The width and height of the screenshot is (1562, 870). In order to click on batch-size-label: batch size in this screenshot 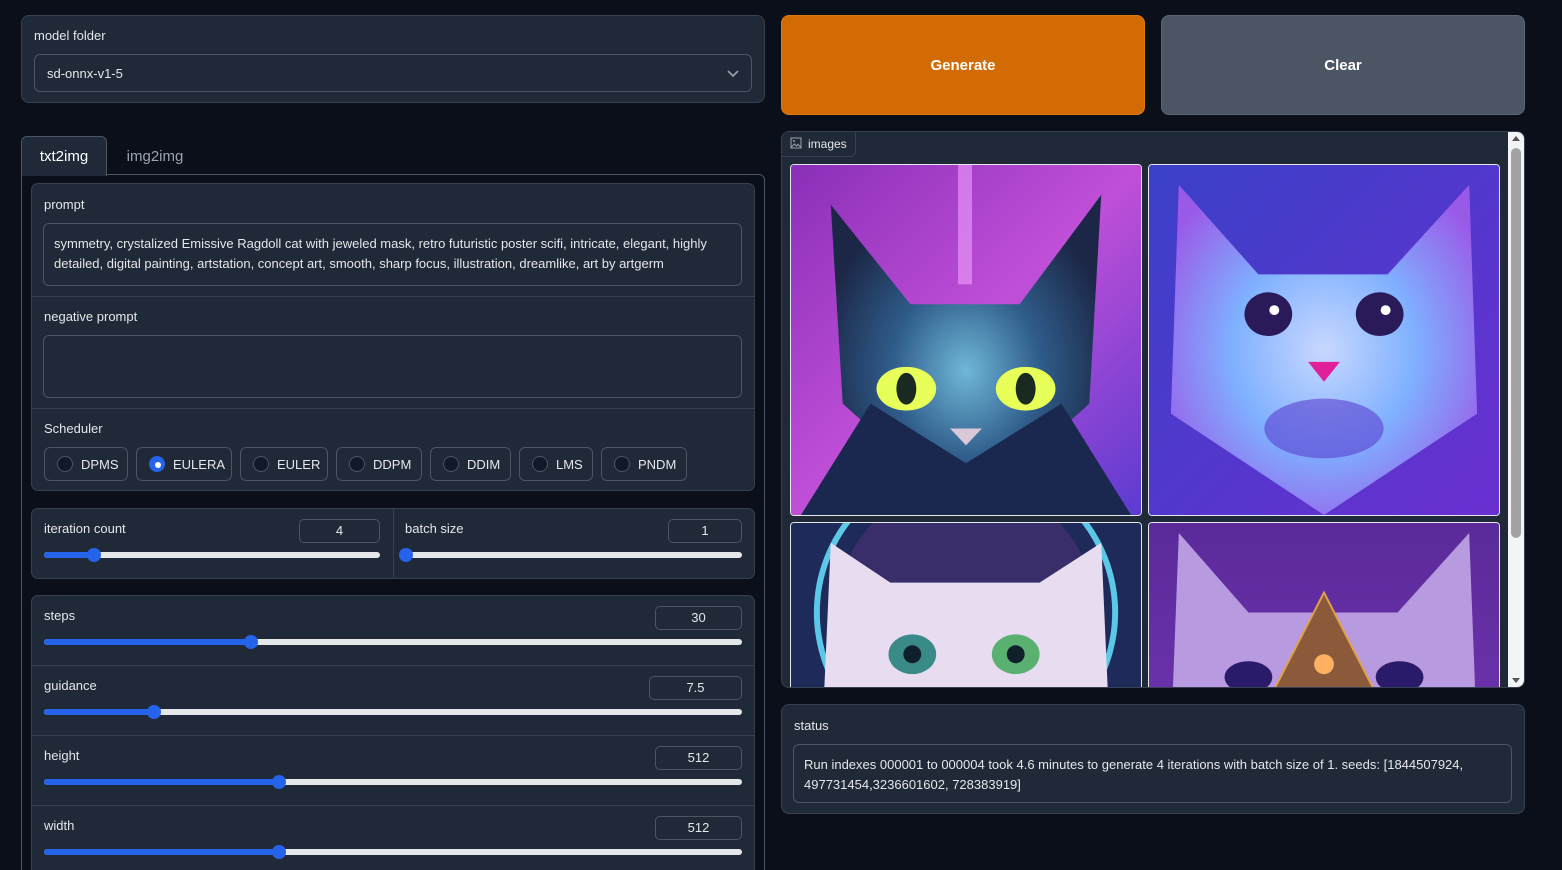, I will do `click(434, 528)`.